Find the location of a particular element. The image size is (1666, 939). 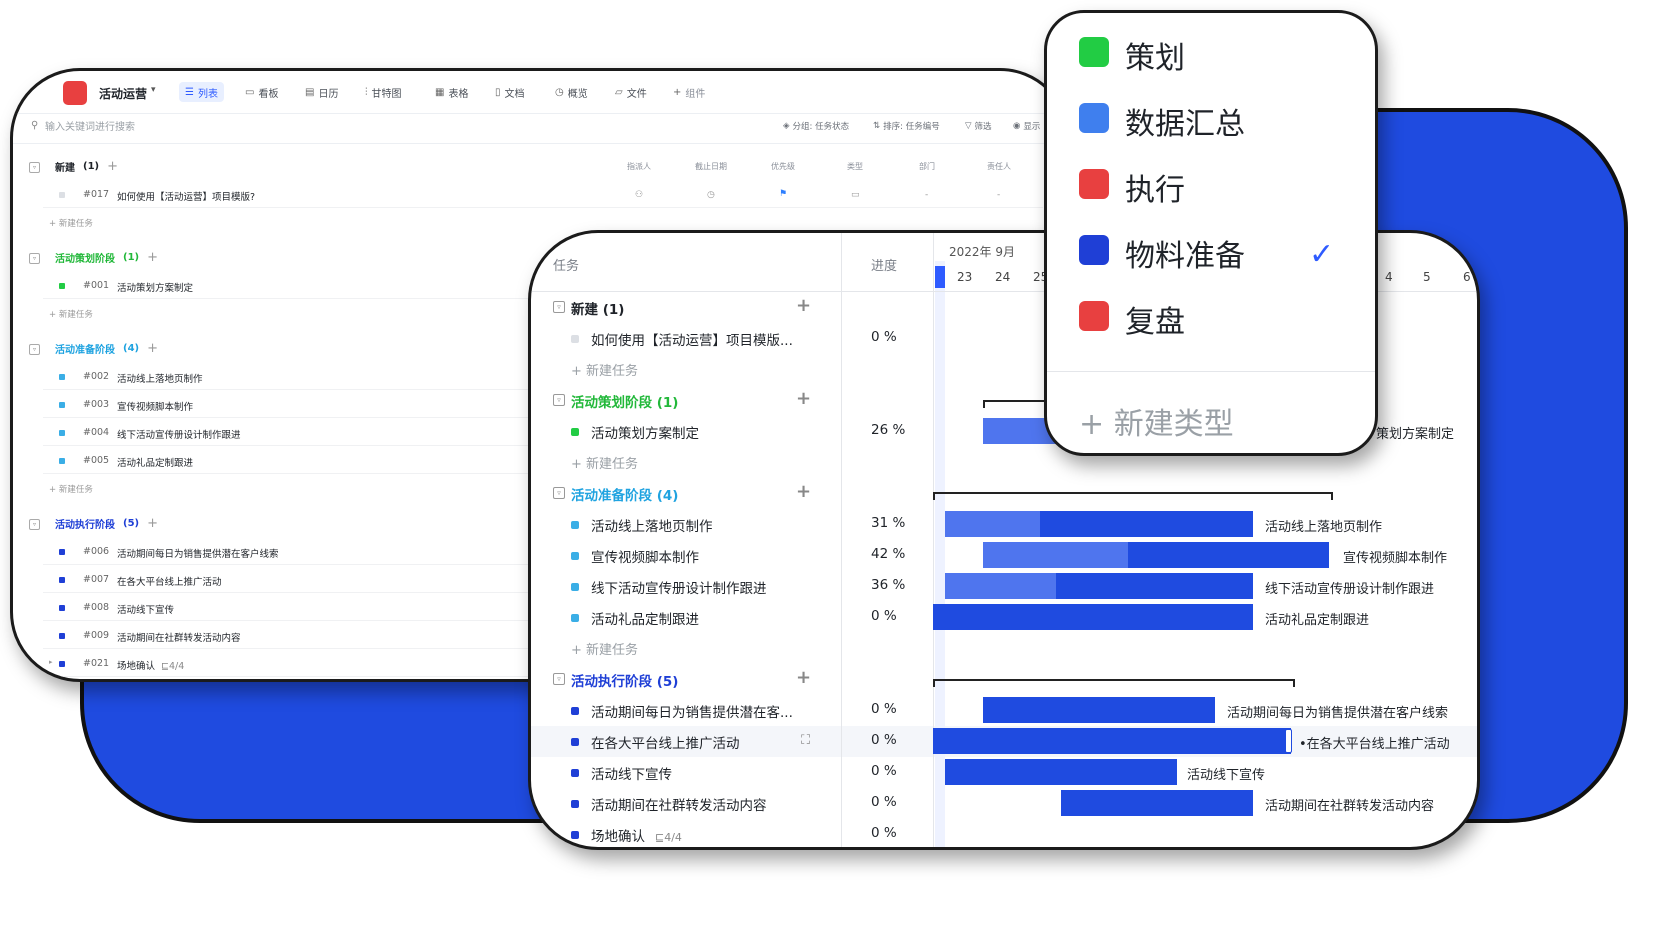

color-swatch is located at coordinates (1094, 52).